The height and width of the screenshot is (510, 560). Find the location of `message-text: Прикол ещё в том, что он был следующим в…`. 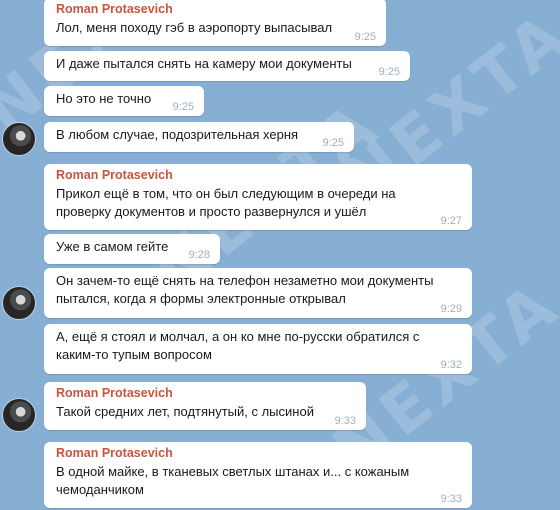

message-text: Прикол ещё в том, что он был следующим в… is located at coordinates (226, 202).